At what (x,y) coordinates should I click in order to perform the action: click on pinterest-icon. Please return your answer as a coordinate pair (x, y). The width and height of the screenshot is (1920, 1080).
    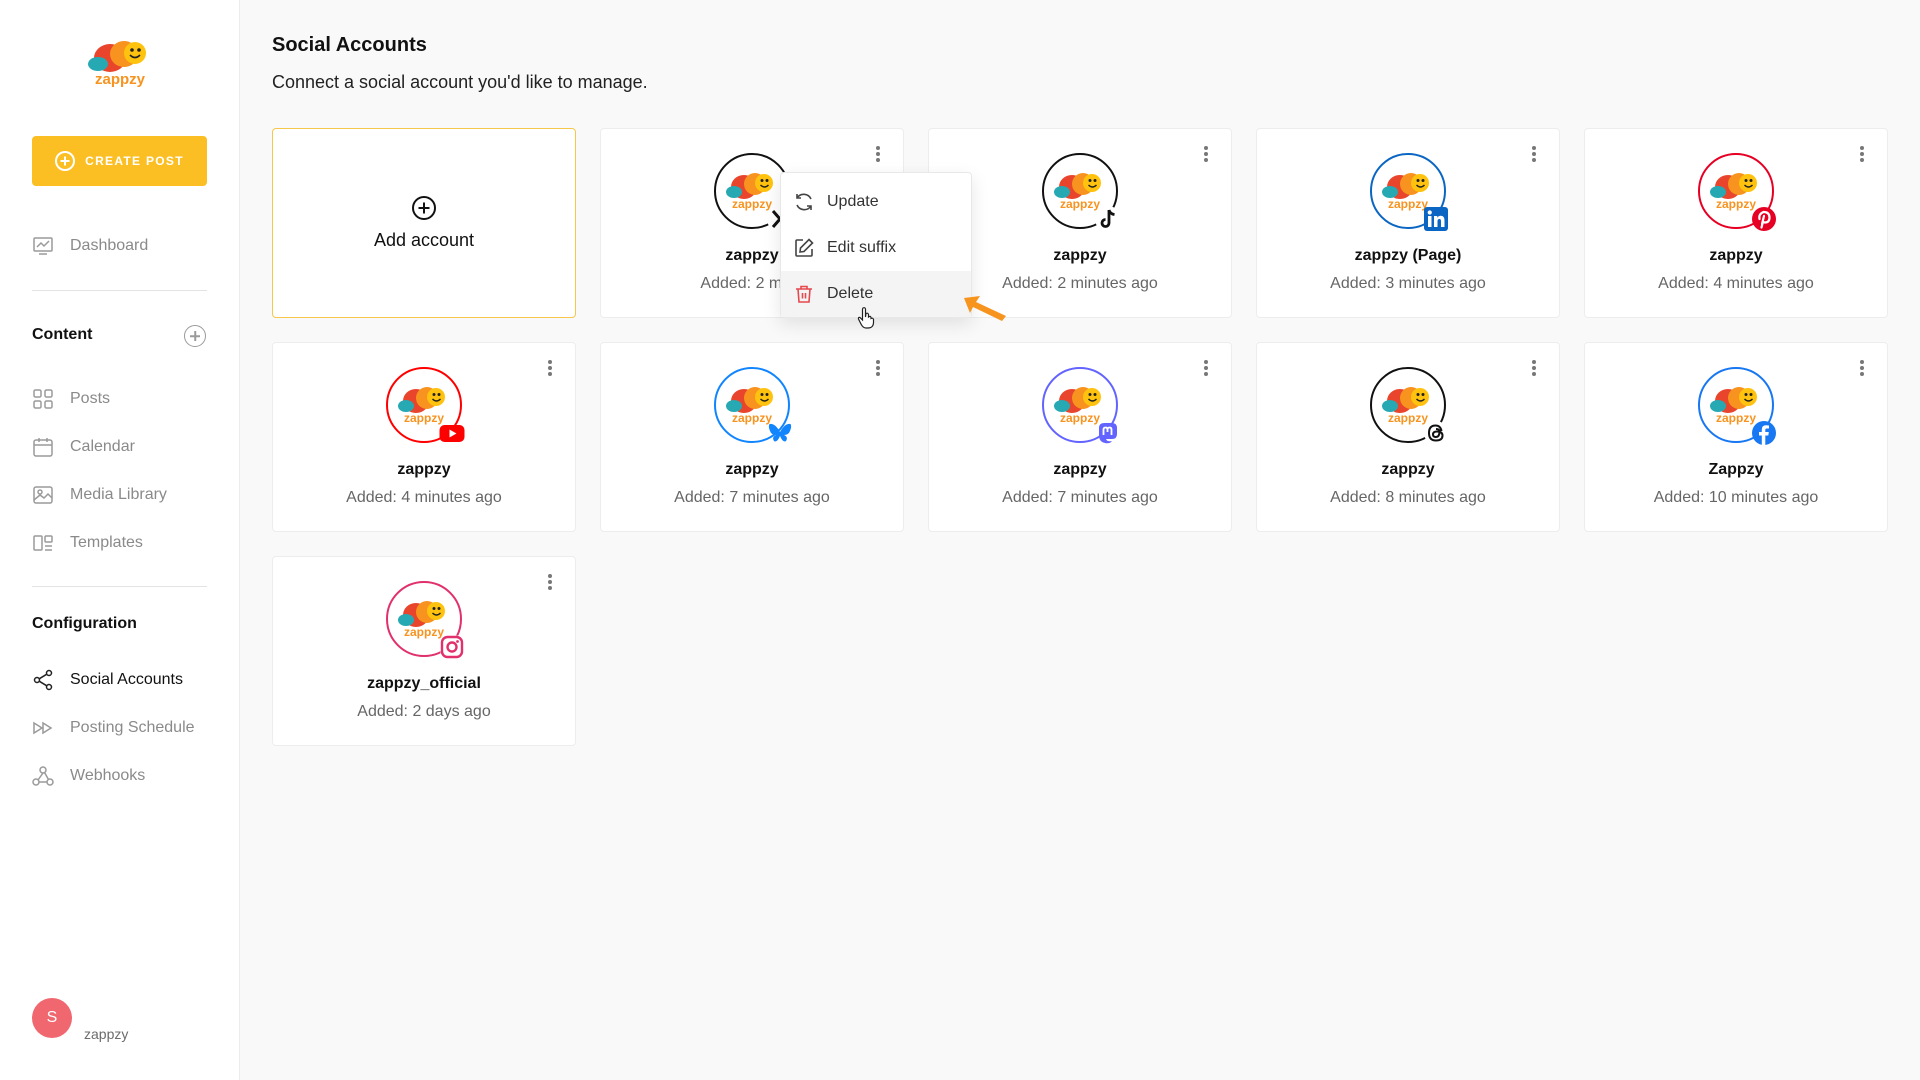
    Looking at the image, I should click on (1764, 219).